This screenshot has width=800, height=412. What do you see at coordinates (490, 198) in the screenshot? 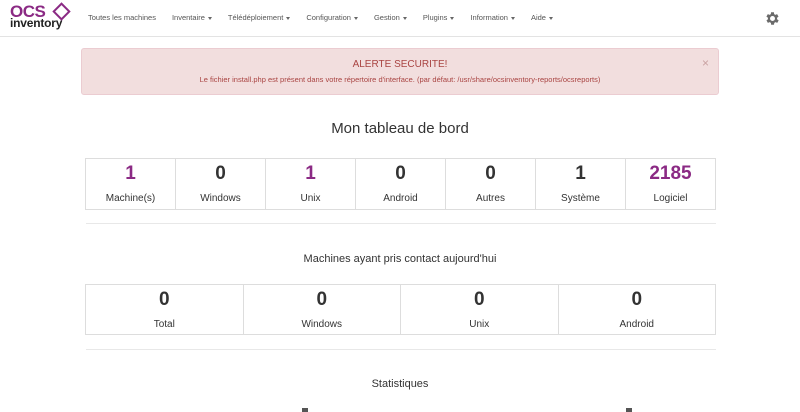
I see `stat-label: Autres` at bounding box center [490, 198].